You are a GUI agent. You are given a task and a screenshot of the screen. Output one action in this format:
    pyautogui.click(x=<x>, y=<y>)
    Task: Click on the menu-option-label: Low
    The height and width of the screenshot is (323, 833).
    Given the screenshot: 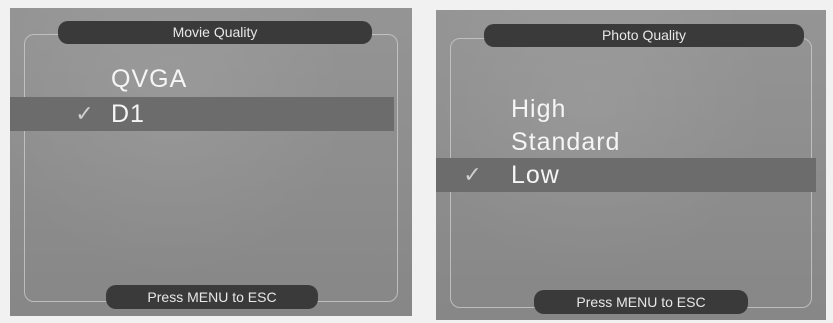 What is the action you would take?
    pyautogui.click(x=535, y=175)
    